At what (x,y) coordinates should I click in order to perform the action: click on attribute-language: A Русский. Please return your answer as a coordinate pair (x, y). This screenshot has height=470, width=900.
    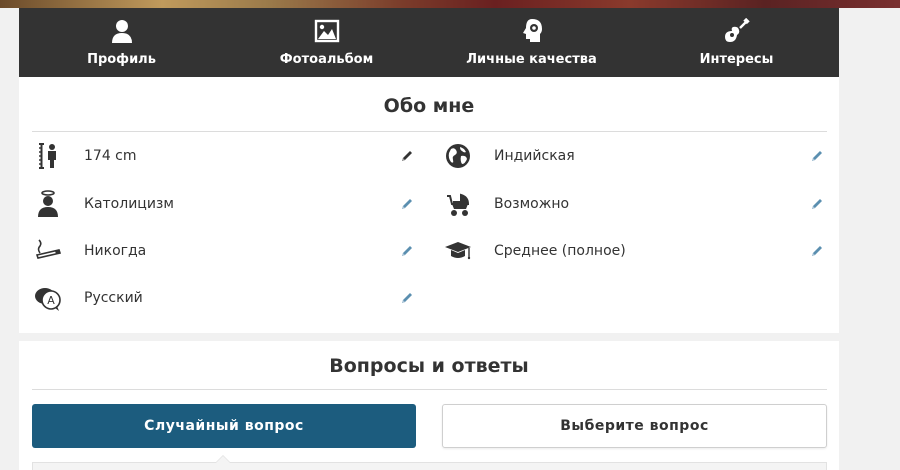
    Looking at the image, I should click on (224, 298).